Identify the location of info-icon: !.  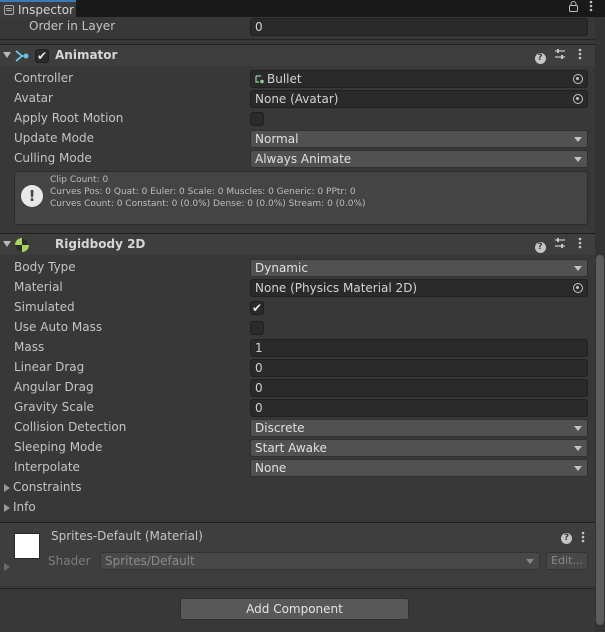
(32, 196).